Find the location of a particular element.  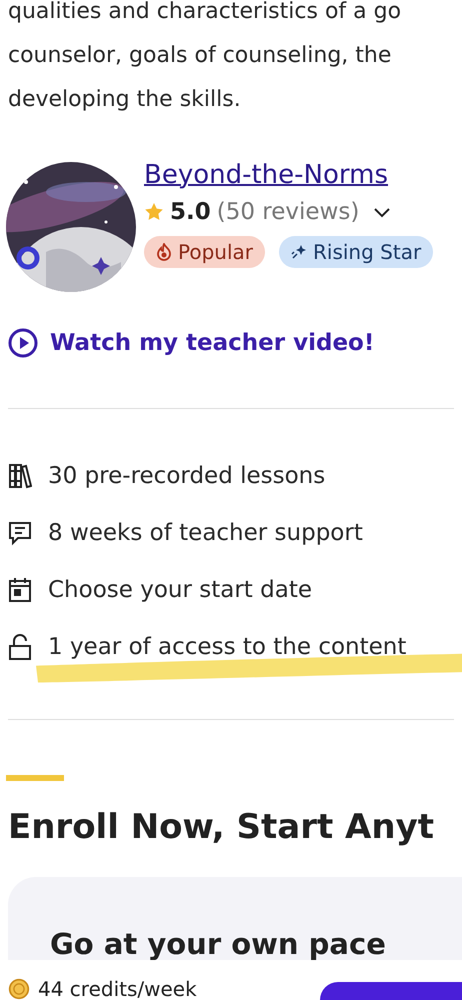

description-text: counselor, goals of counseling, the is located at coordinates (200, 56).